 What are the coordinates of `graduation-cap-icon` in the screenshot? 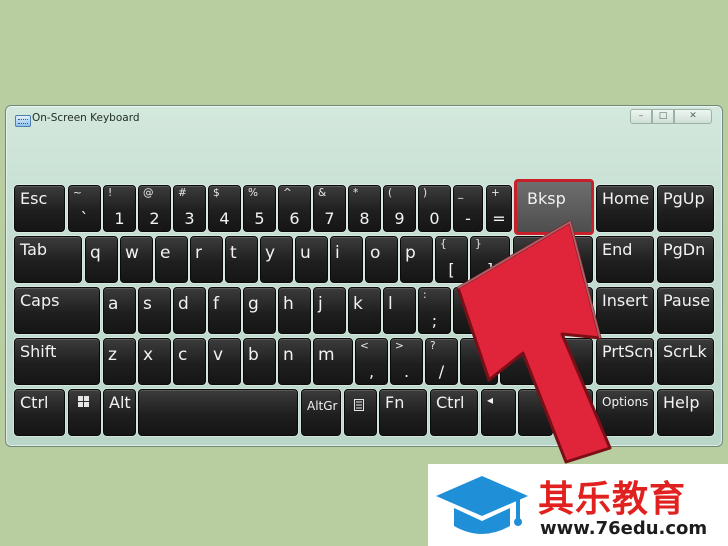 It's located at (482, 505).